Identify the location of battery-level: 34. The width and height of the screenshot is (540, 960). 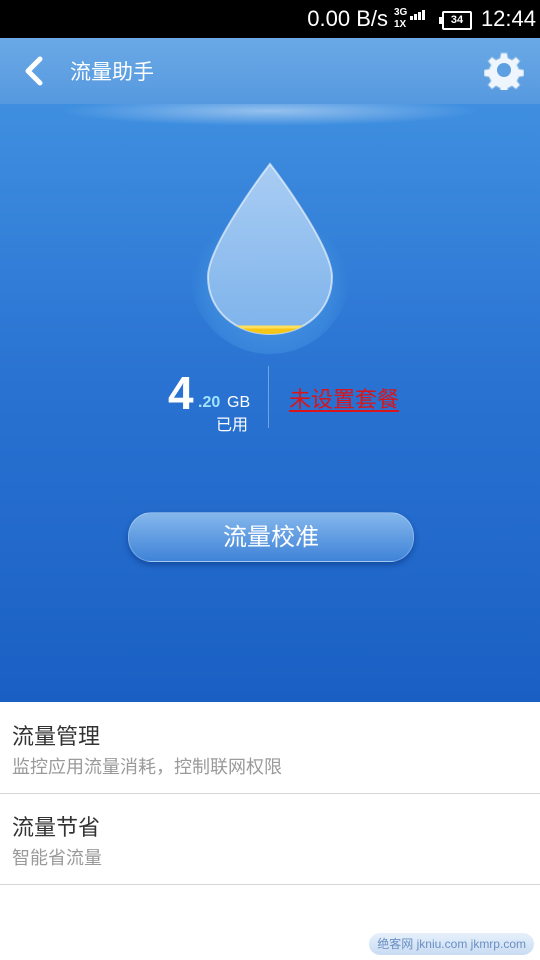
(457, 20).